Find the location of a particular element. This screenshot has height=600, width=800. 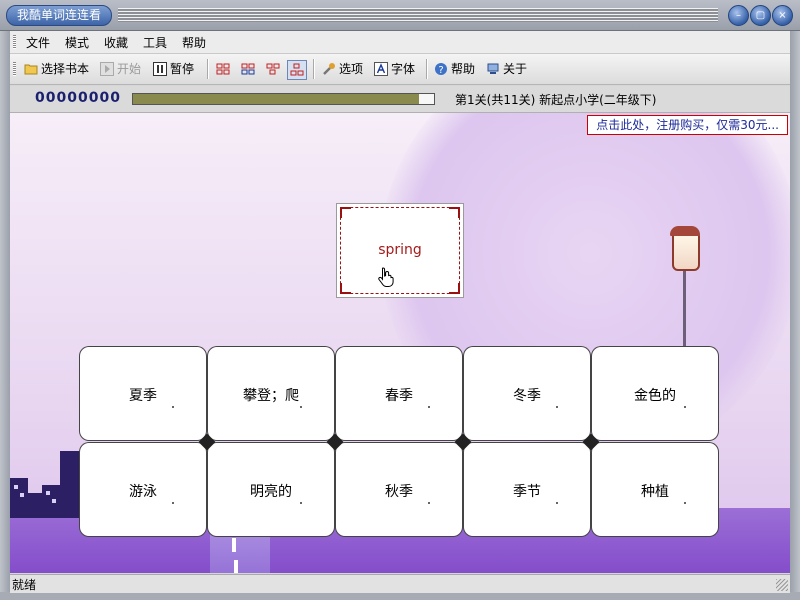

pause-button: 暂停 is located at coordinates (173, 69).